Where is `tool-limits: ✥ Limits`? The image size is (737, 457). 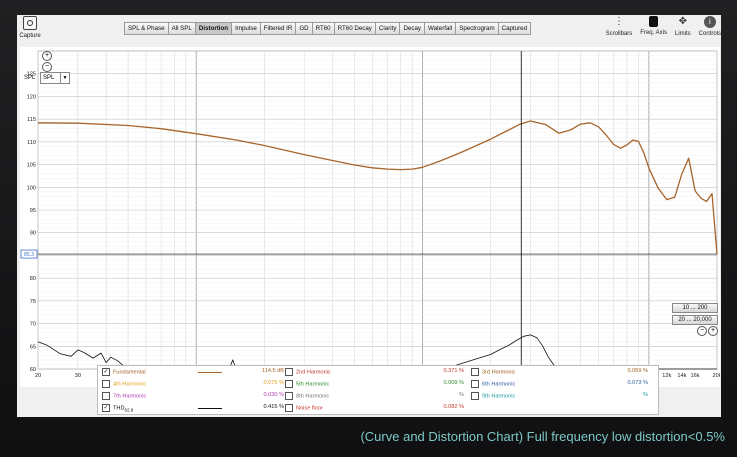 tool-limits: ✥ Limits is located at coordinates (683, 26).